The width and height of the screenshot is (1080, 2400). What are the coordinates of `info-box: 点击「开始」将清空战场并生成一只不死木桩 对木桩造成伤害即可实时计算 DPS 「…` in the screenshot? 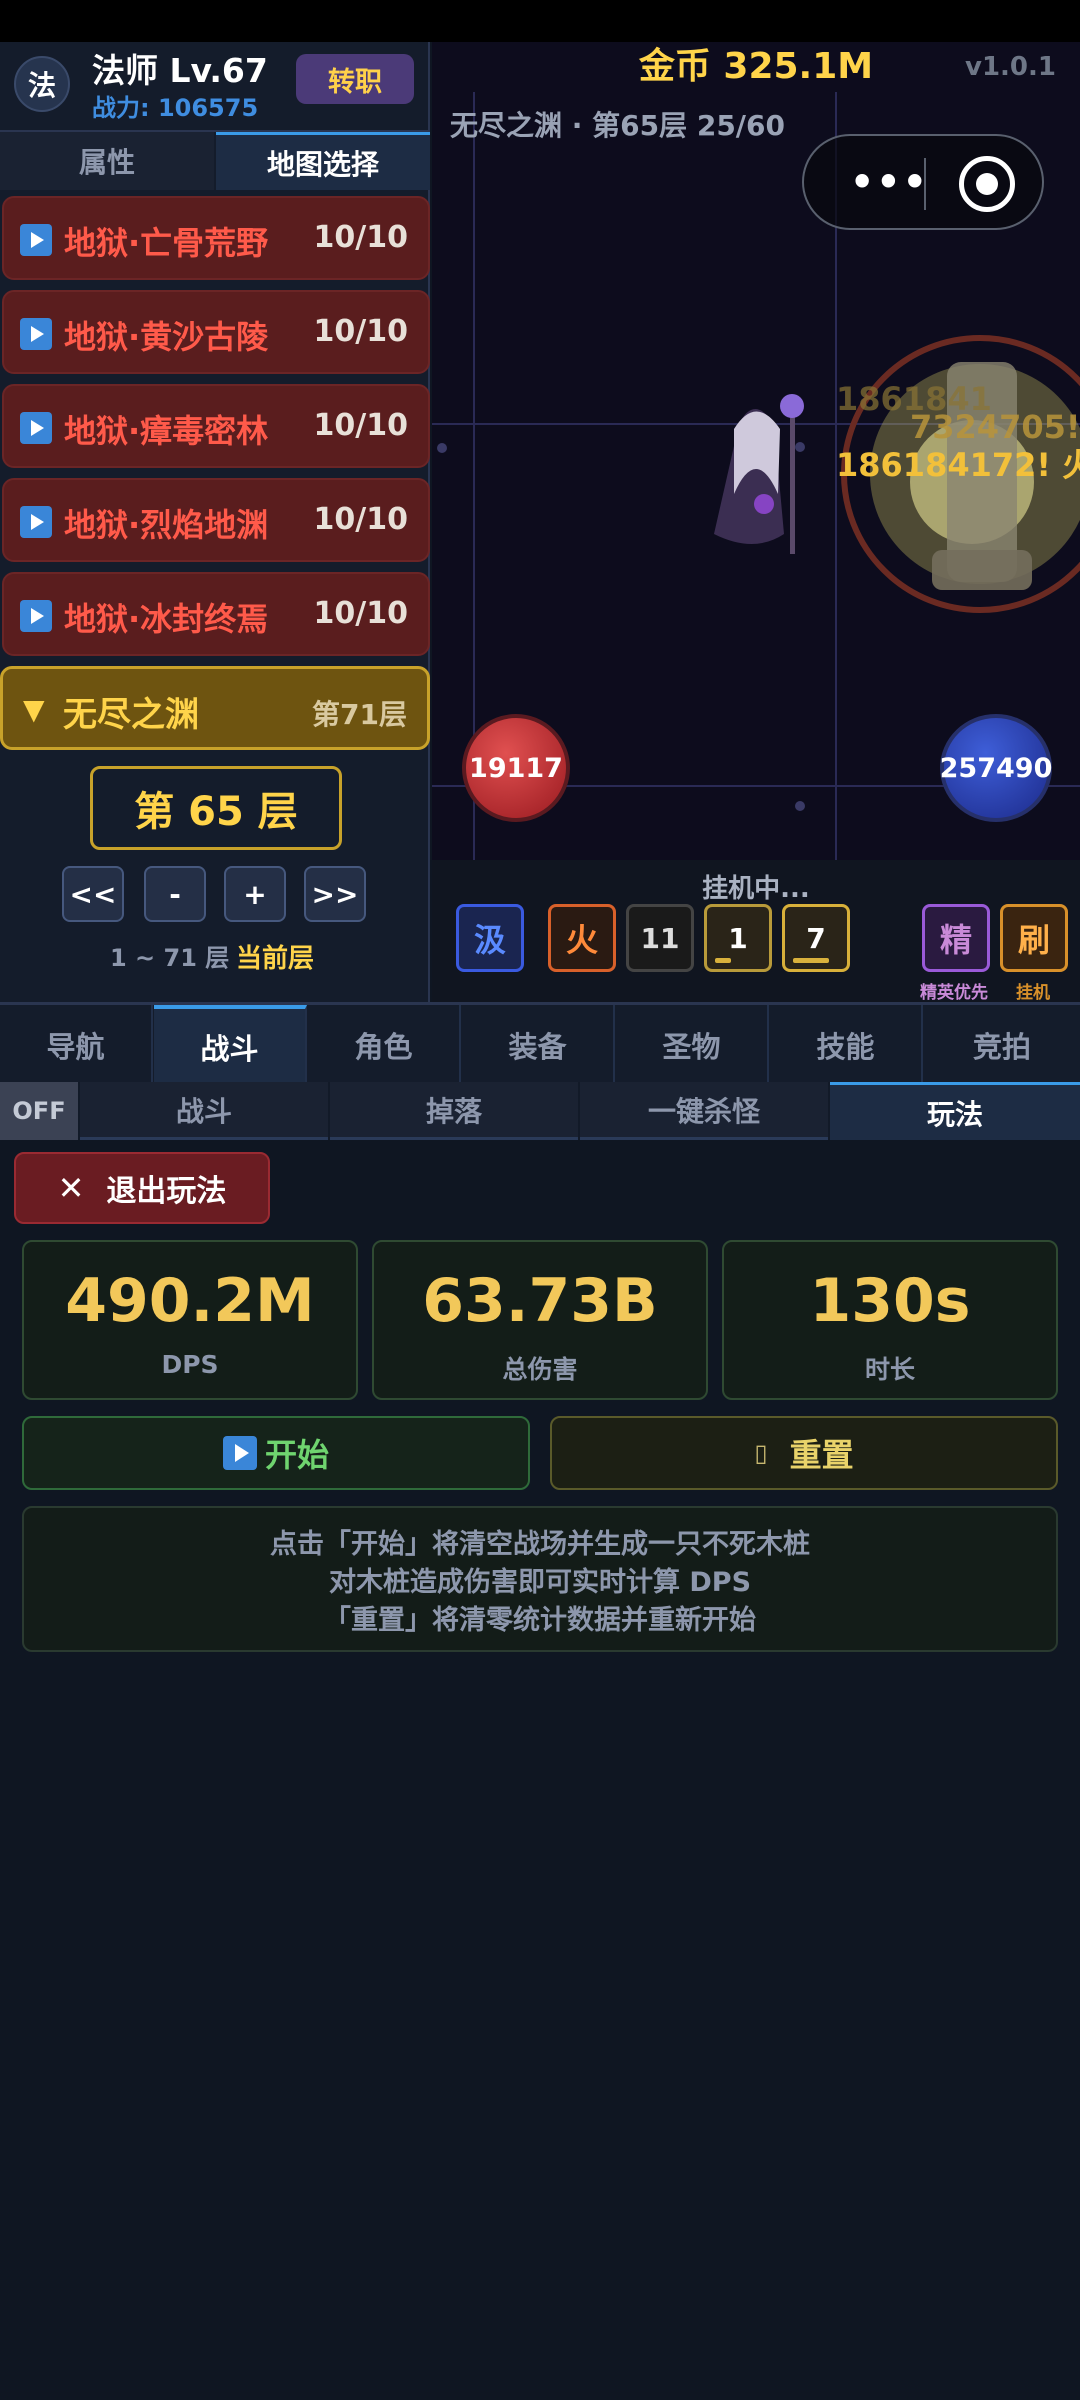 It's located at (540, 1579).